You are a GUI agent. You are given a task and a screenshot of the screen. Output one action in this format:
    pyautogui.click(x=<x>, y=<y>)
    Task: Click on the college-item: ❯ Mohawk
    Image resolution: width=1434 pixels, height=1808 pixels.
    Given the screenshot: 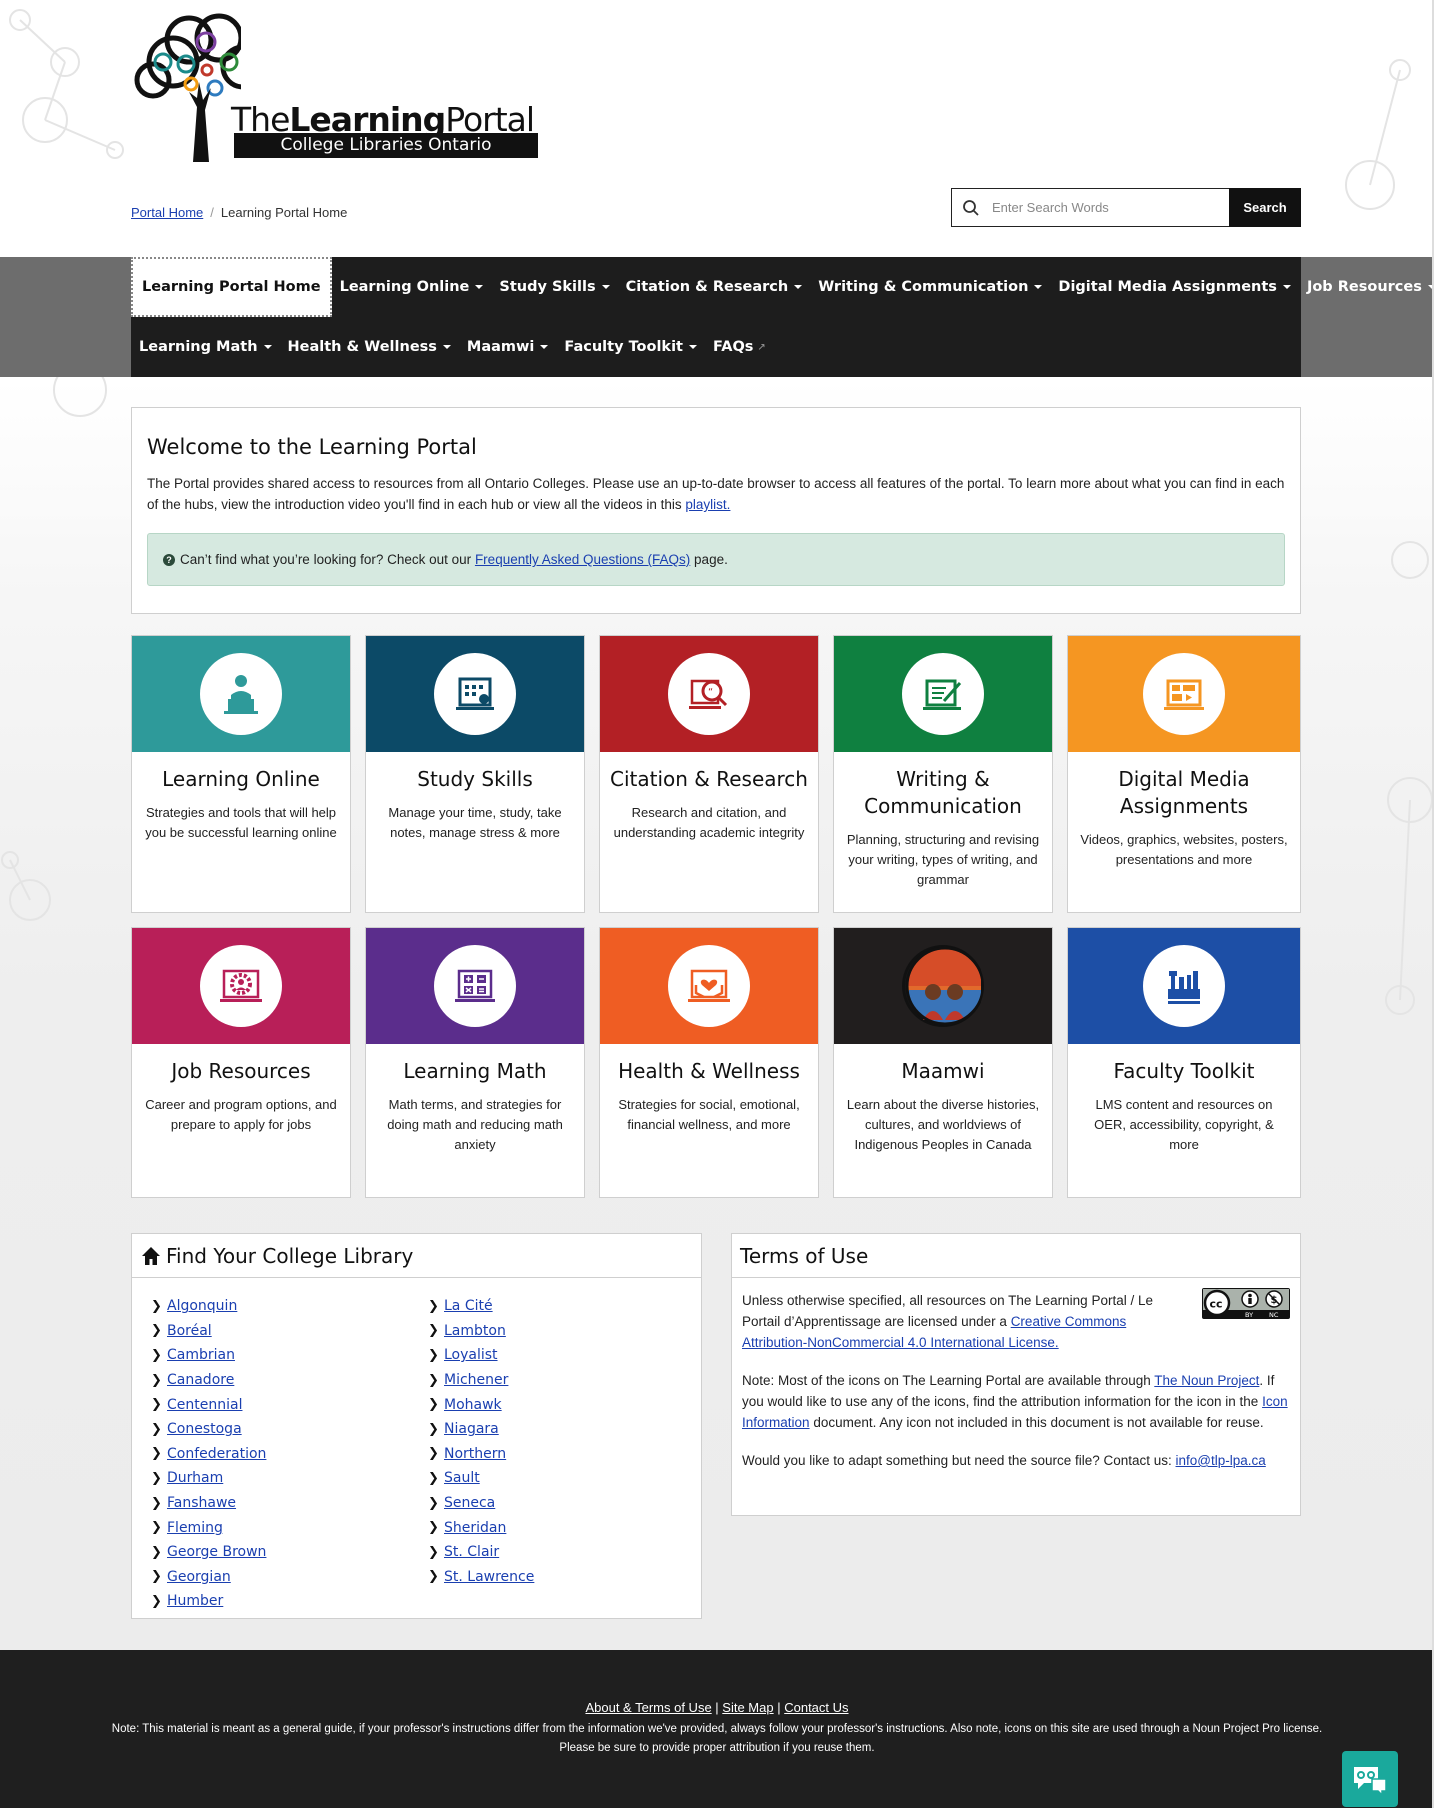 What is the action you would take?
    pyautogui.click(x=481, y=1404)
    